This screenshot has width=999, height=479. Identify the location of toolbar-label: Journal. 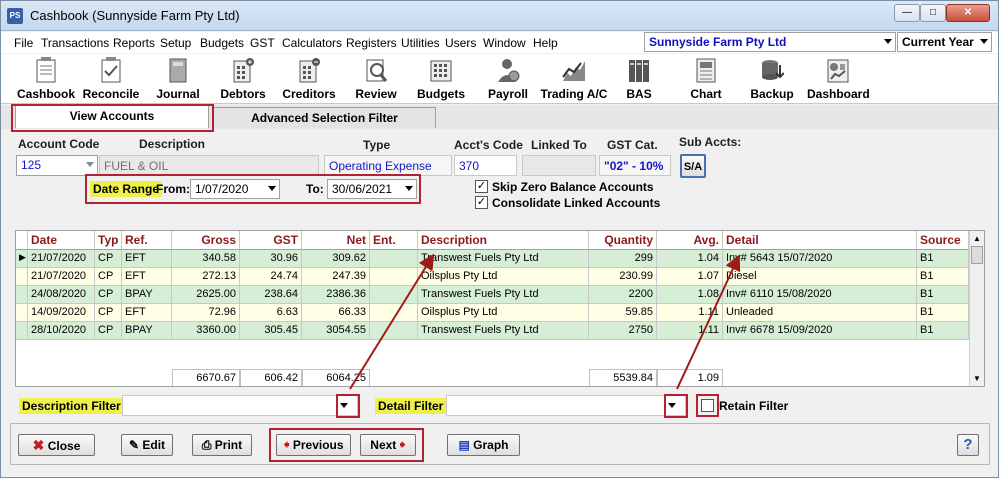
(178, 94).